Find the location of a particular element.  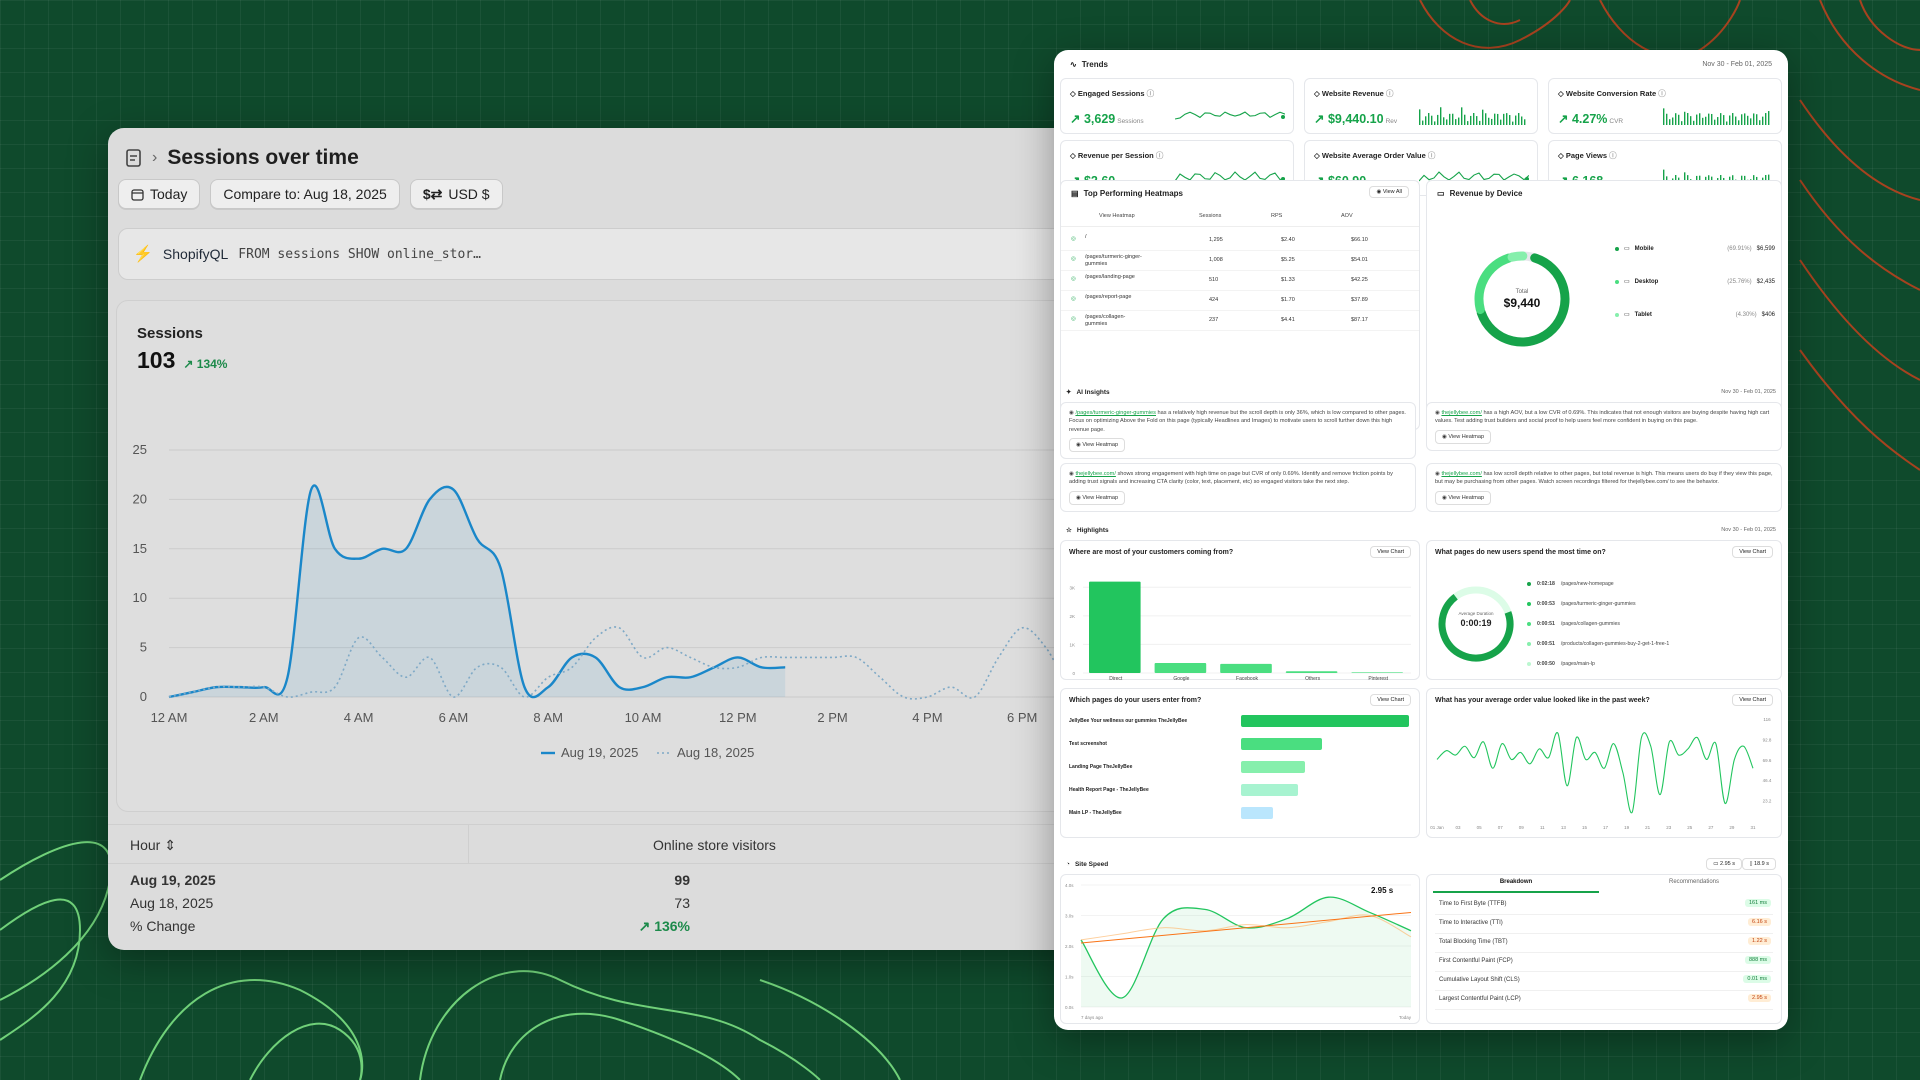

legend-label-previous: Aug 18, 2025 is located at coordinates (715, 752).